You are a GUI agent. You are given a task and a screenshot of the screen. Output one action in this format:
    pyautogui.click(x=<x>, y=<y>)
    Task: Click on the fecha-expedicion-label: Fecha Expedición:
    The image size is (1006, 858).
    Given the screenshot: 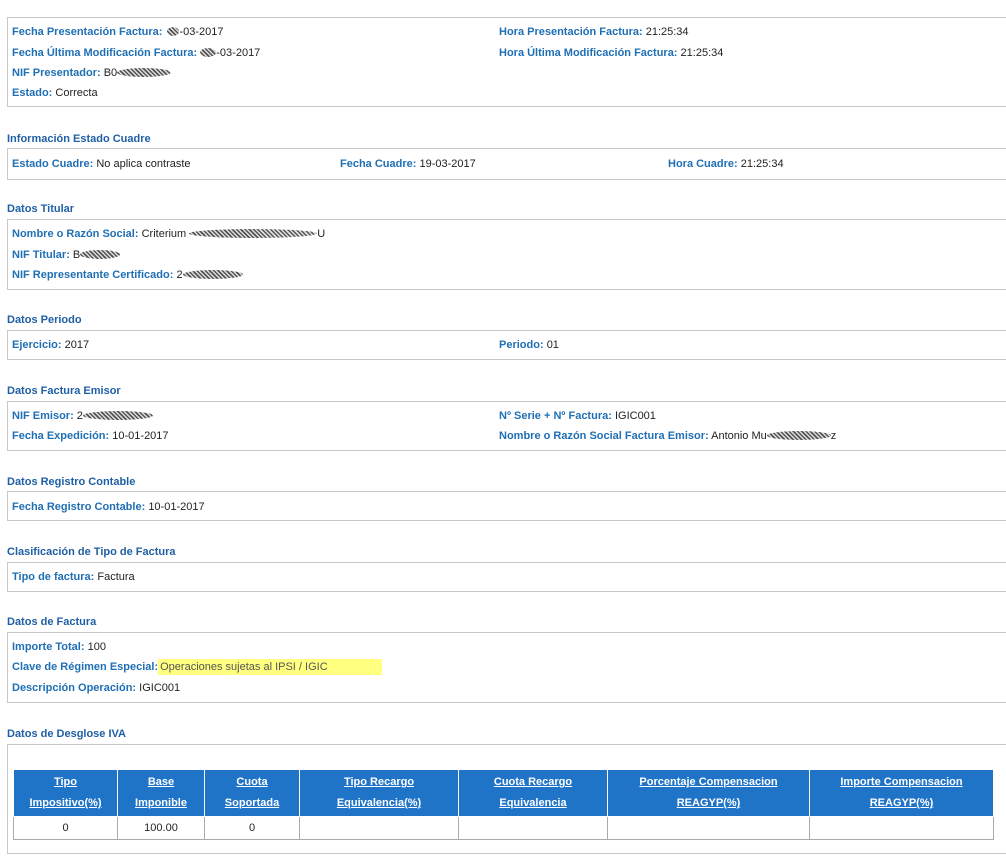 What is the action you would take?
    pyautogui.click(x=61, y=436)
    